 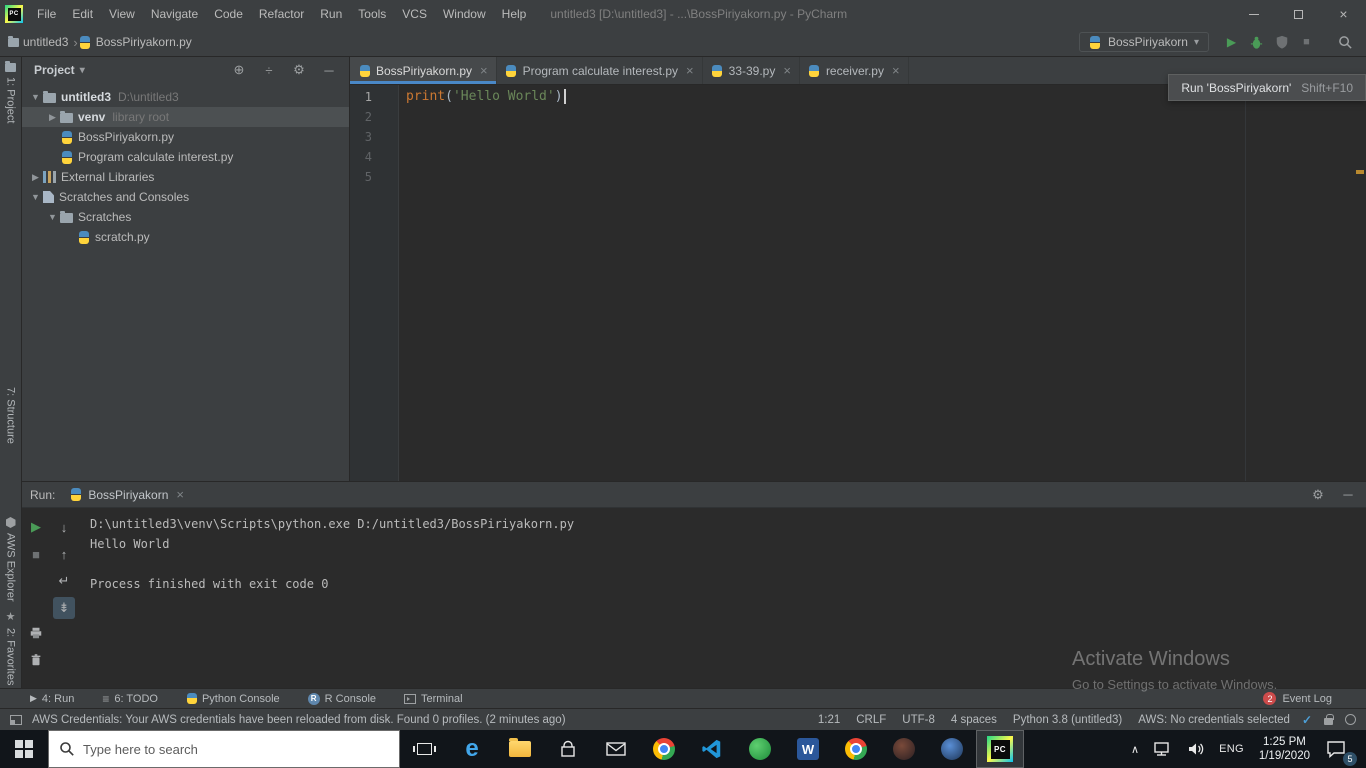 What do you see at coordinates (520, 749) in the screenshot?
I see `file-explorer-taskbar-button` at bounding box center [520, 749].